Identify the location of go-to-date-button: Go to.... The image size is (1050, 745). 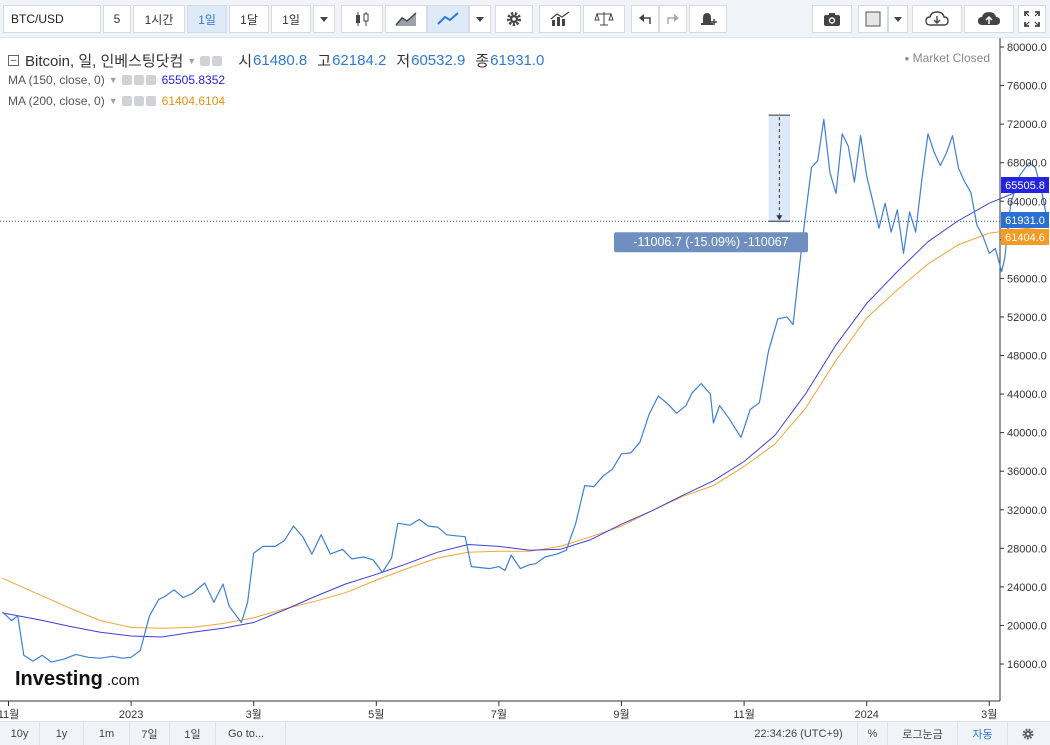
(251, 733).